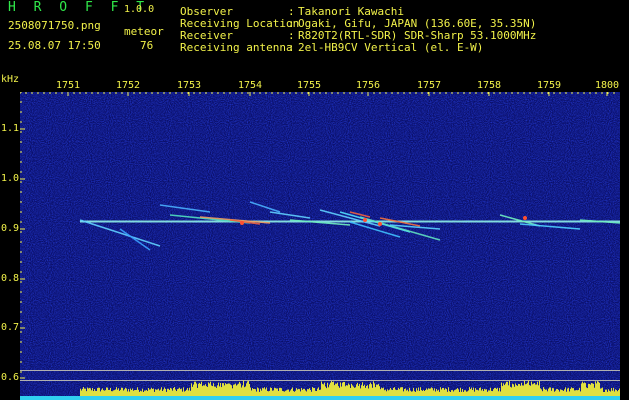  I want to click on frequency-tick-label: 0.7, so click(10, 327).